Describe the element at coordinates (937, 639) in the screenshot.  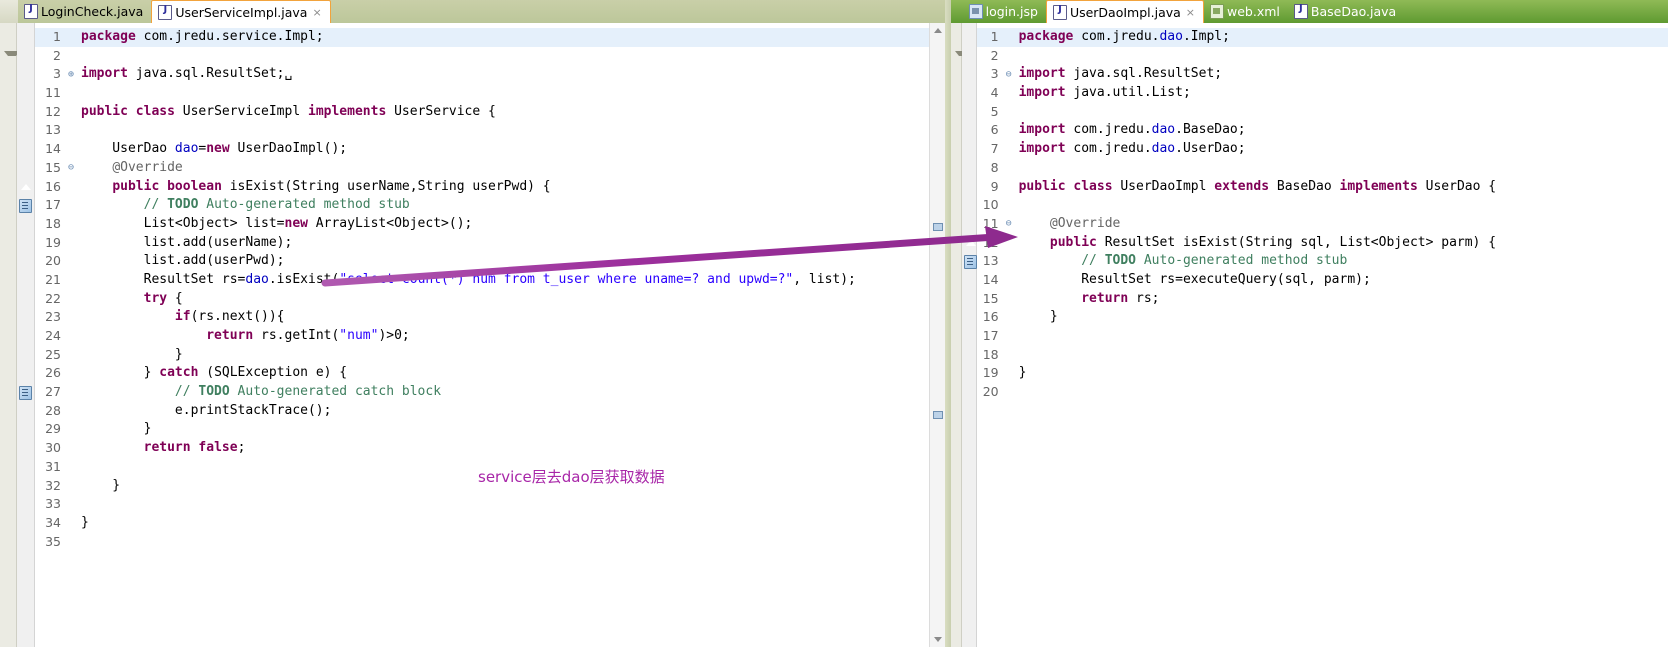
I see `scroll-down-arrow-icon` at that location.